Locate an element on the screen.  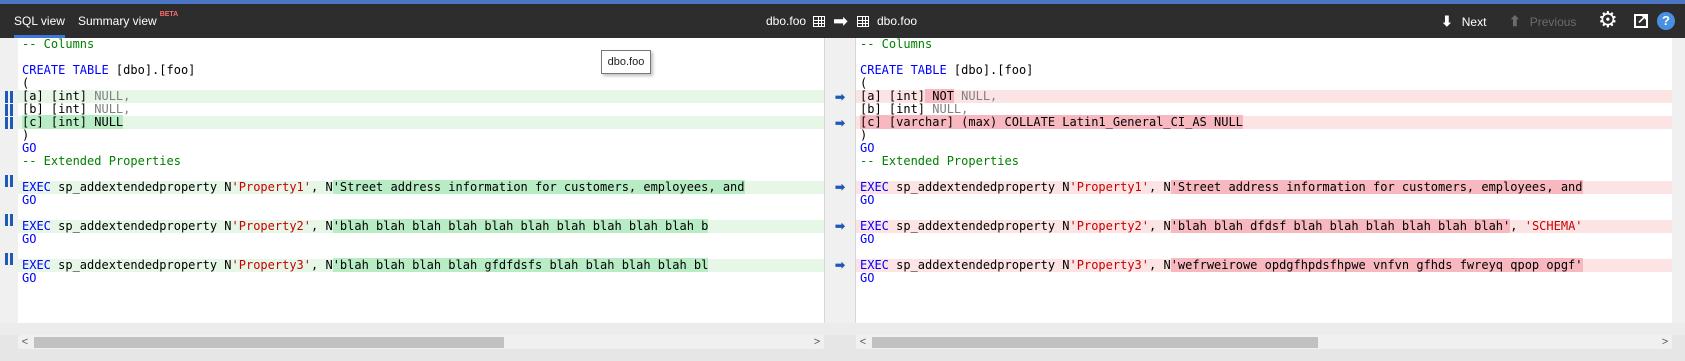
popout-icon is located at coordinates (1641, 19).